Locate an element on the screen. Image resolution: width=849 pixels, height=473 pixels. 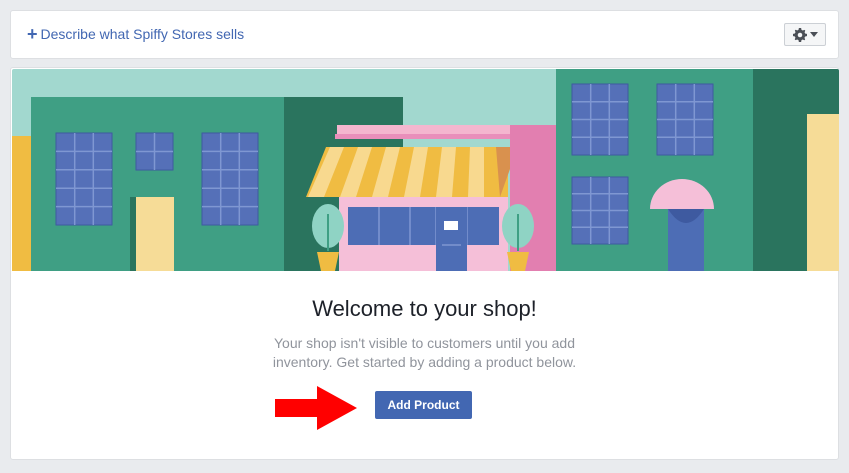
top-bar-card: + Describe what Spiffy Stores sells is located at coordinates (424, 34).